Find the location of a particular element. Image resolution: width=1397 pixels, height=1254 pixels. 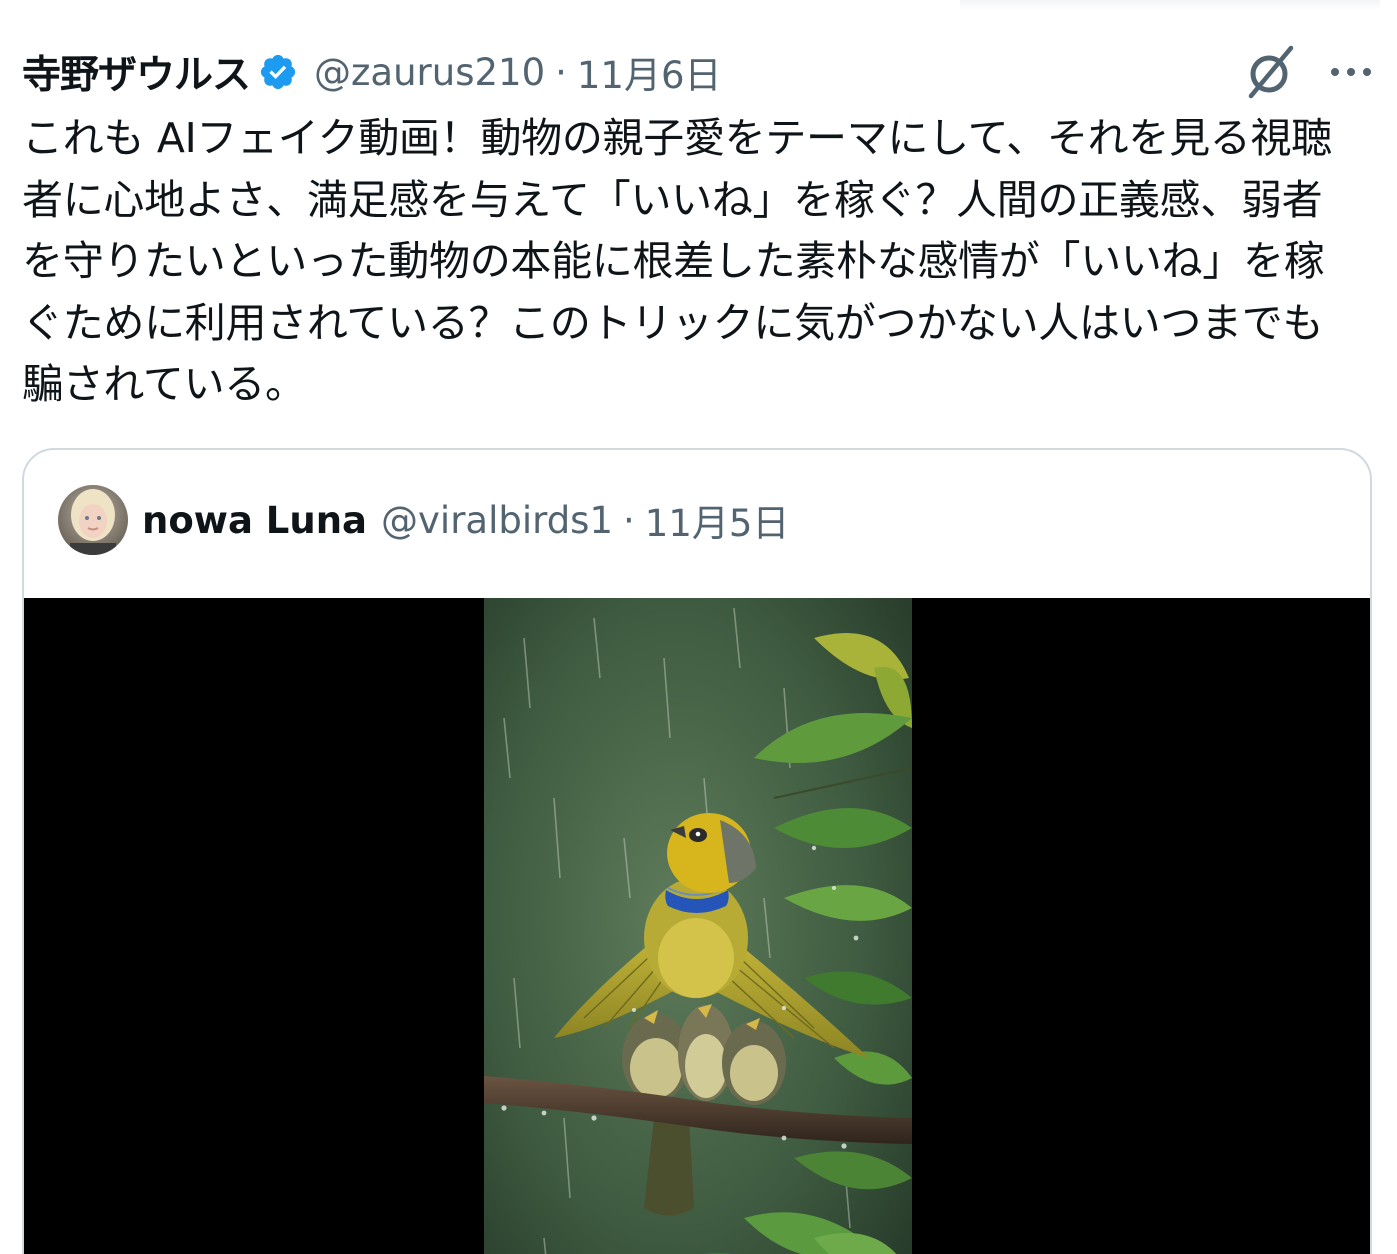

avatar is located at coordinates (93, 520).